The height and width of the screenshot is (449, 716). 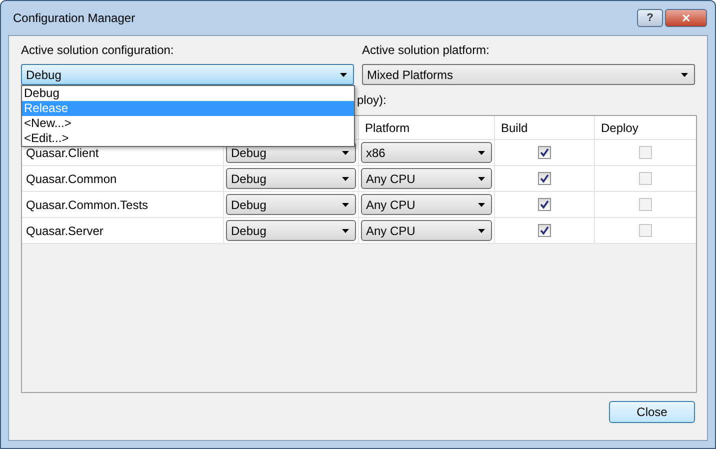 What do you see at coordinates (645, 127) in the screenshot?
I see `column-header: Deploy` at bounding box center [645, 127].